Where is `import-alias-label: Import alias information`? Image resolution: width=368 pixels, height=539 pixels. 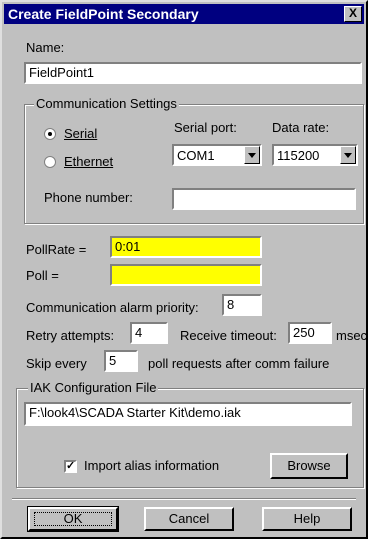
import-alias-label: Import alias information is located at coordinates (152, 465).